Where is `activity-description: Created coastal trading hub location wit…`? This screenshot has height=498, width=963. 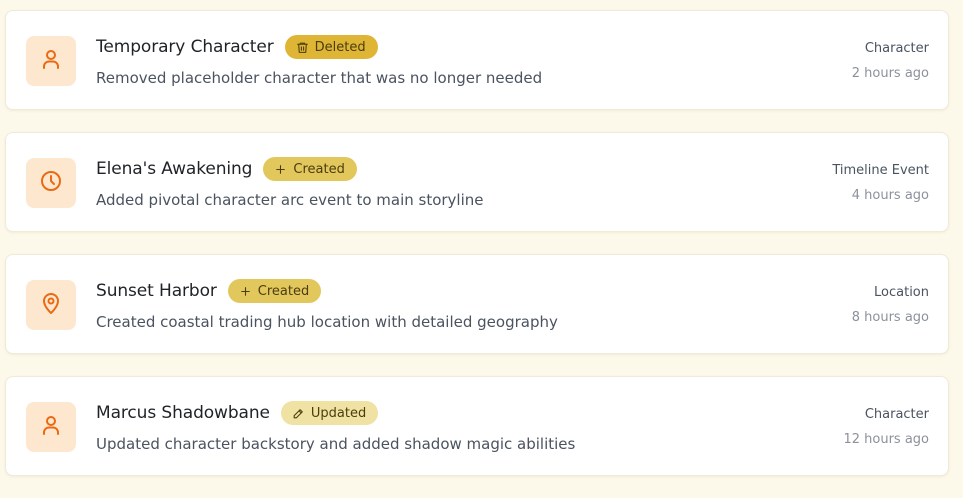 activity-description: Created coastal trading hub location wit… is located at coordinates (327, 322).